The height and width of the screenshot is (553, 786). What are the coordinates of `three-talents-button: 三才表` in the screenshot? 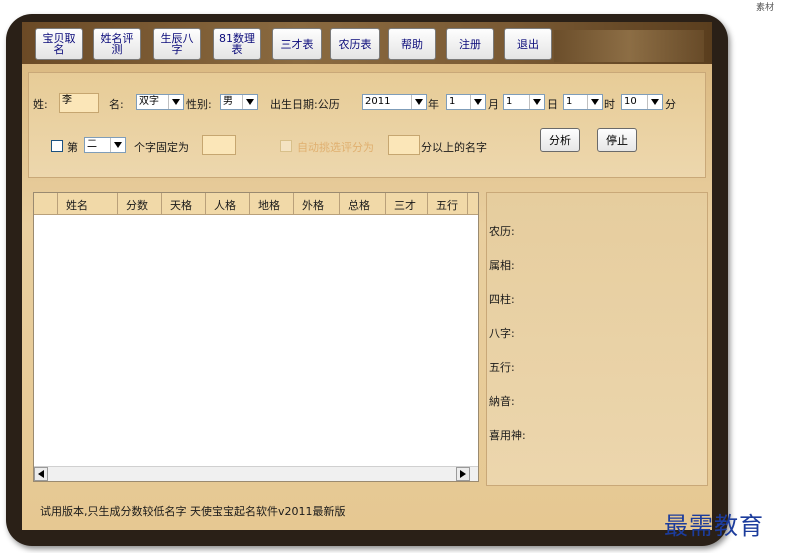 It's located at (297, 44).